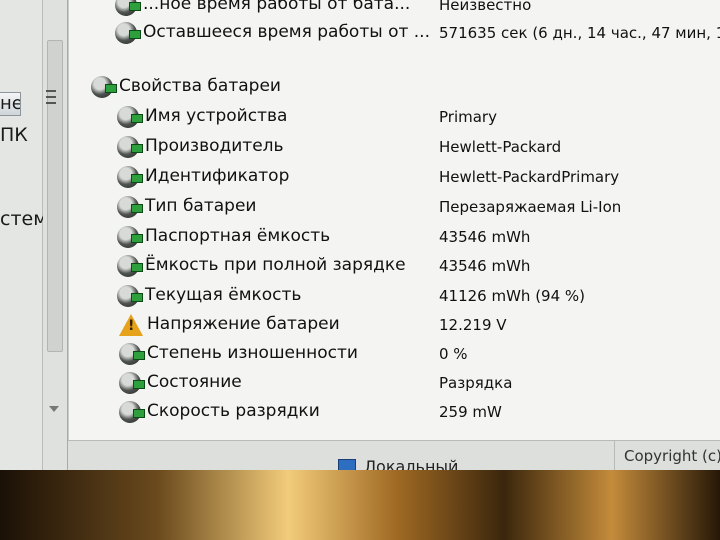 This screenshot has width=720, height=540. What do you see at coordinates (54, 409) in the screenshot?
I see `scroll-down-arrow-icon` at bounding box center [54, 409].